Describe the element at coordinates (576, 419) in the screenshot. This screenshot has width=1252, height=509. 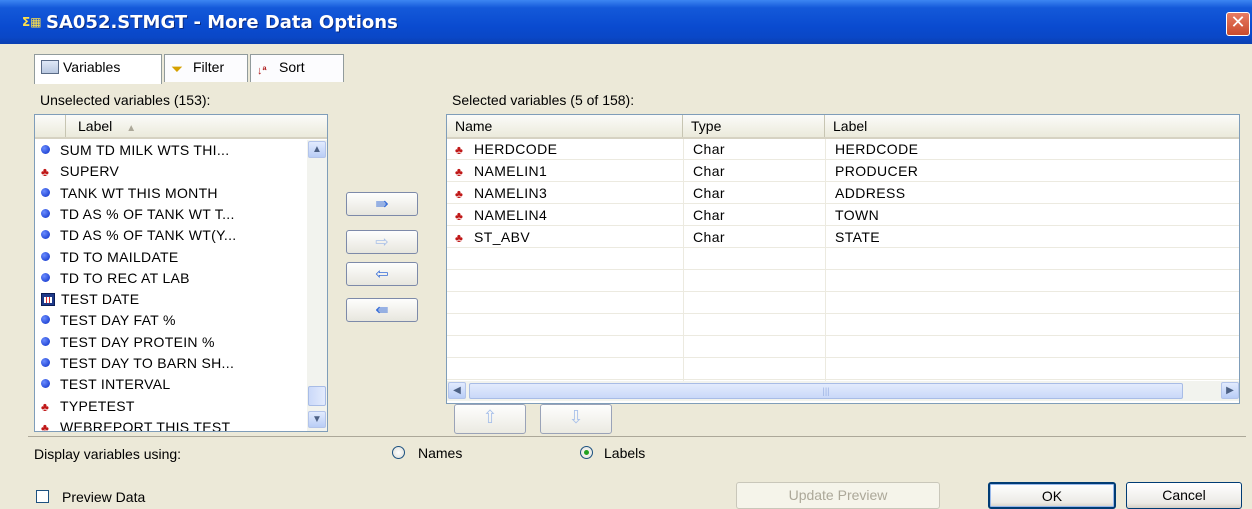
I see `move-down-button: ⇩` at that location.